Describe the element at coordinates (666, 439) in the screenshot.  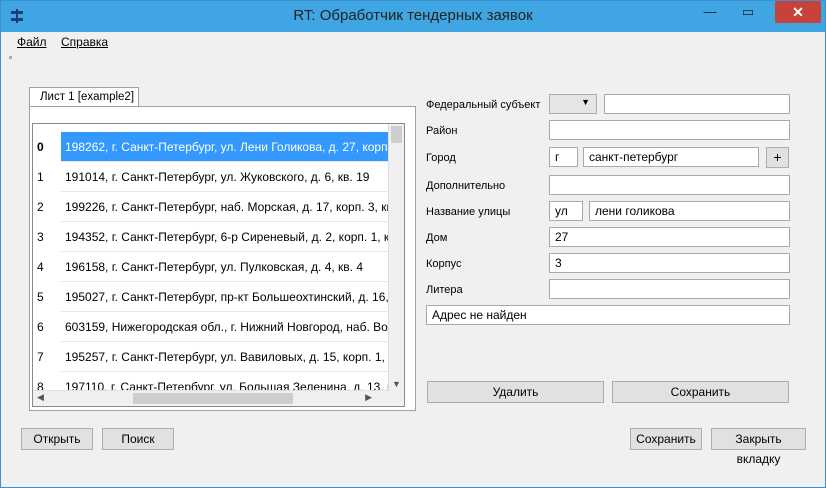
I see `save-button: Сохранить` at that location.